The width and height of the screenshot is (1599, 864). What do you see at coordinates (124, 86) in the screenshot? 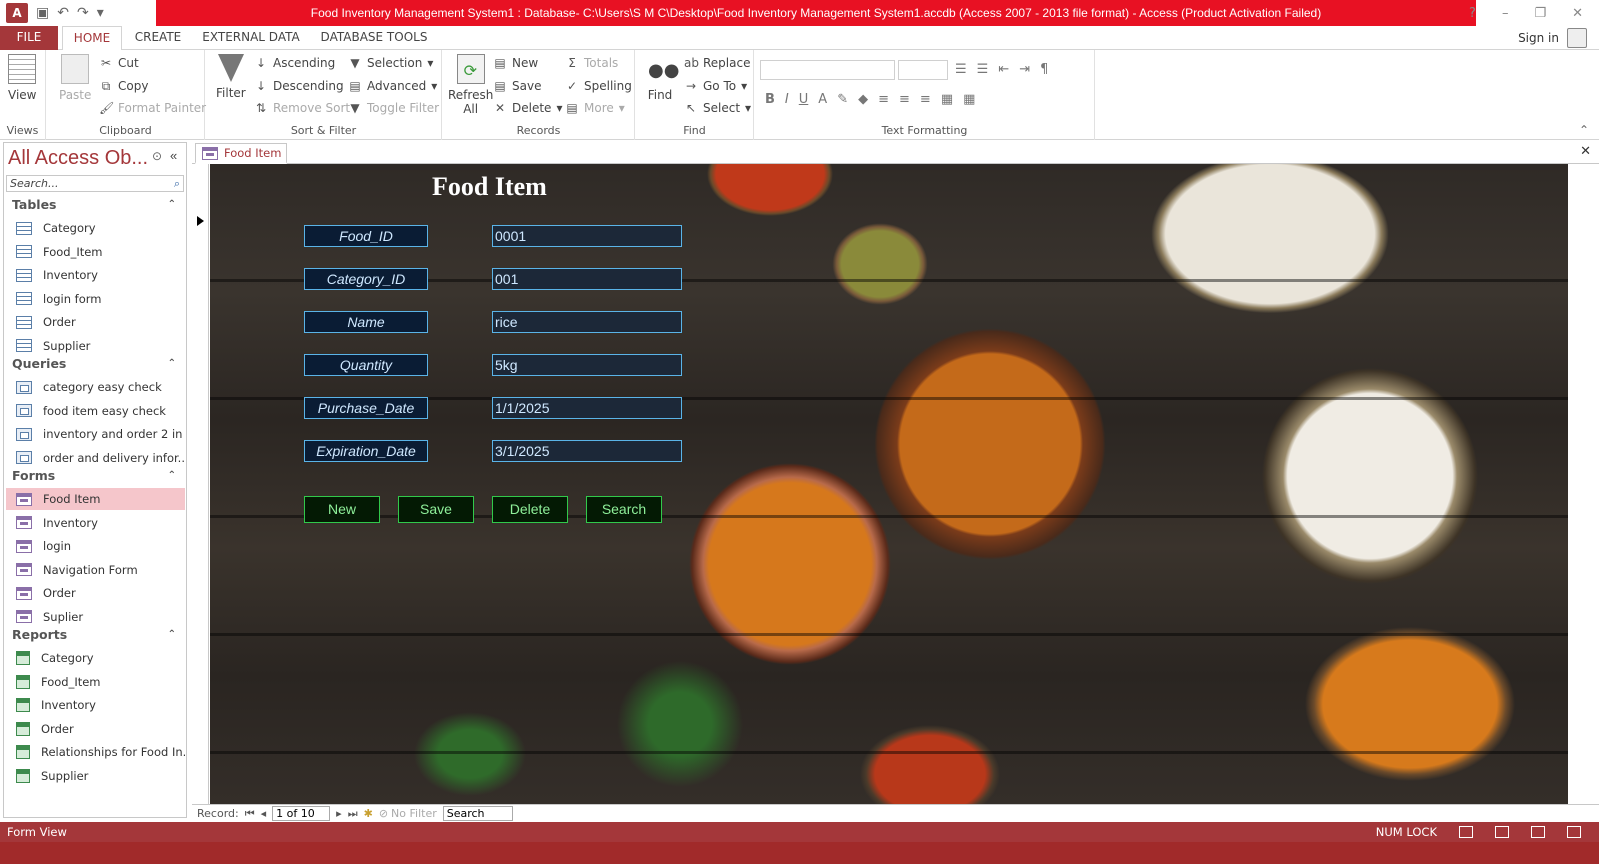
I see `copy-button: ⧉ Copy` at bounding box center [124, 86].